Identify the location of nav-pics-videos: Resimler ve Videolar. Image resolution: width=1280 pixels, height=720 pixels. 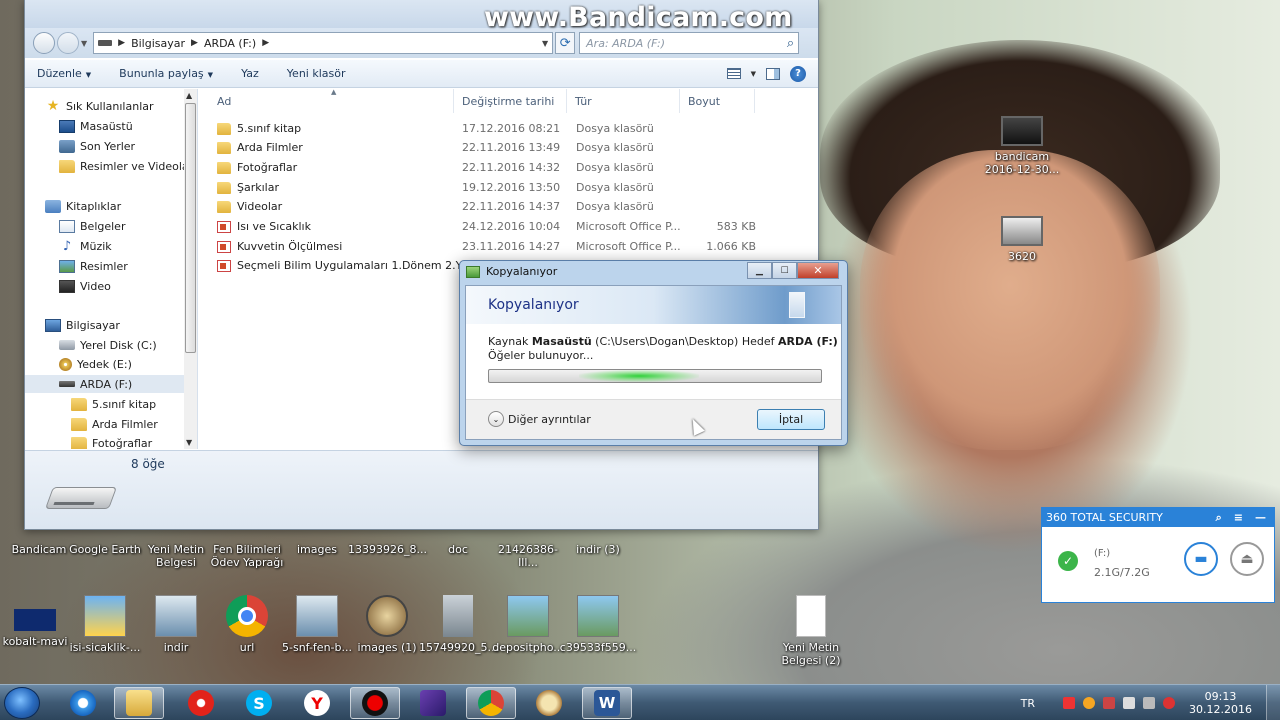
(126, 166).